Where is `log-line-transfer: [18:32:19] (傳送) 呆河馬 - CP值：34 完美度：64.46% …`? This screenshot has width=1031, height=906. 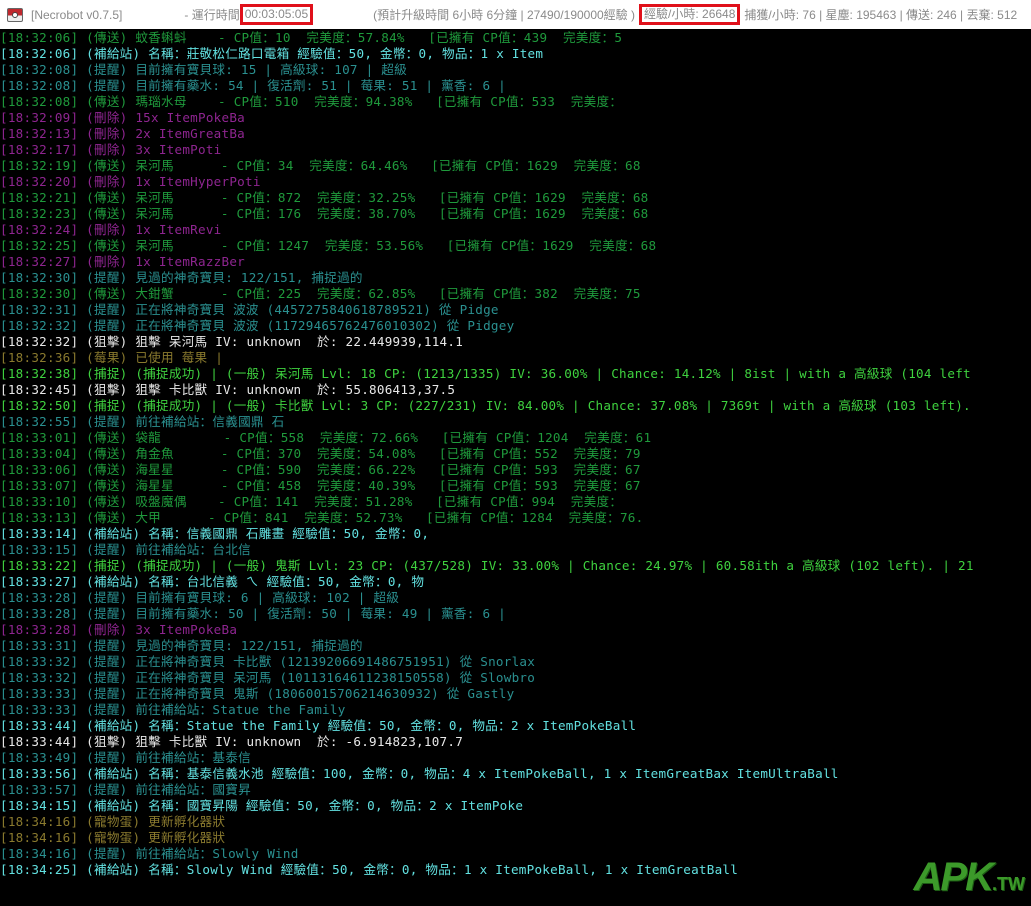
log-line-transfer: [18:32:19] (傳送) 呆河馬 - CP值：34 完美度：64.46% … is located at coordinates (320, 165).